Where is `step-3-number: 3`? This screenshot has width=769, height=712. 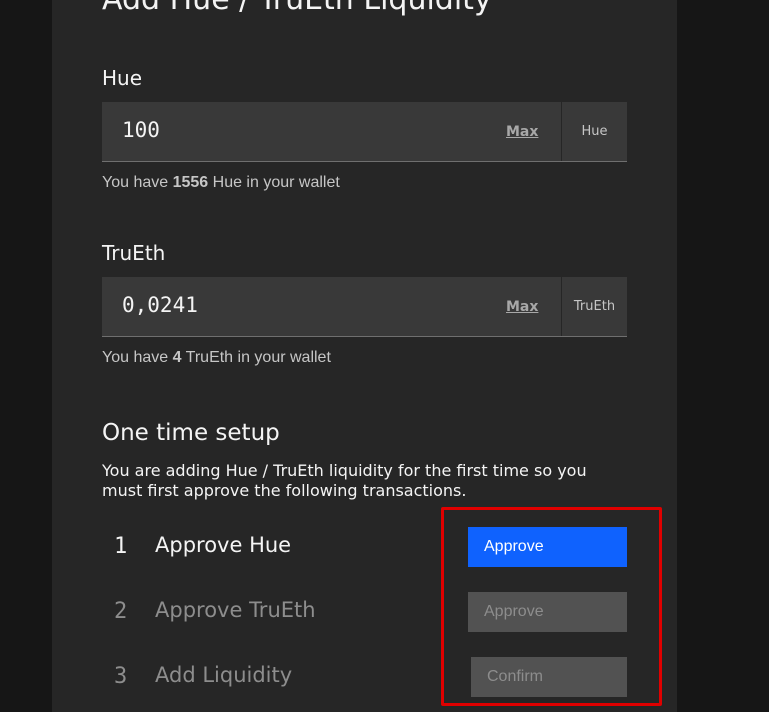 step-3-number: 3 is located at coordinates (121, 676).